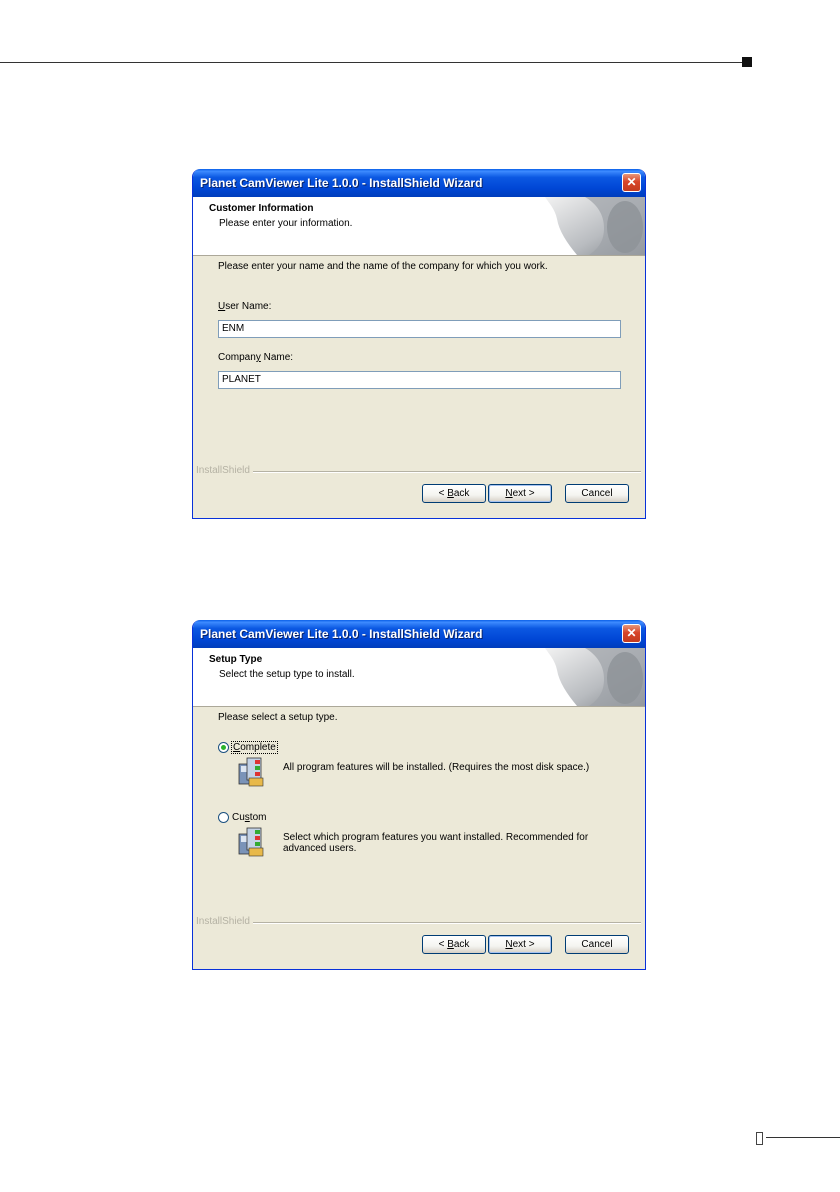 This screenshot has height=1192, width=840. I want to click on instruction-text: Please select a setup type., so click(278, 717).